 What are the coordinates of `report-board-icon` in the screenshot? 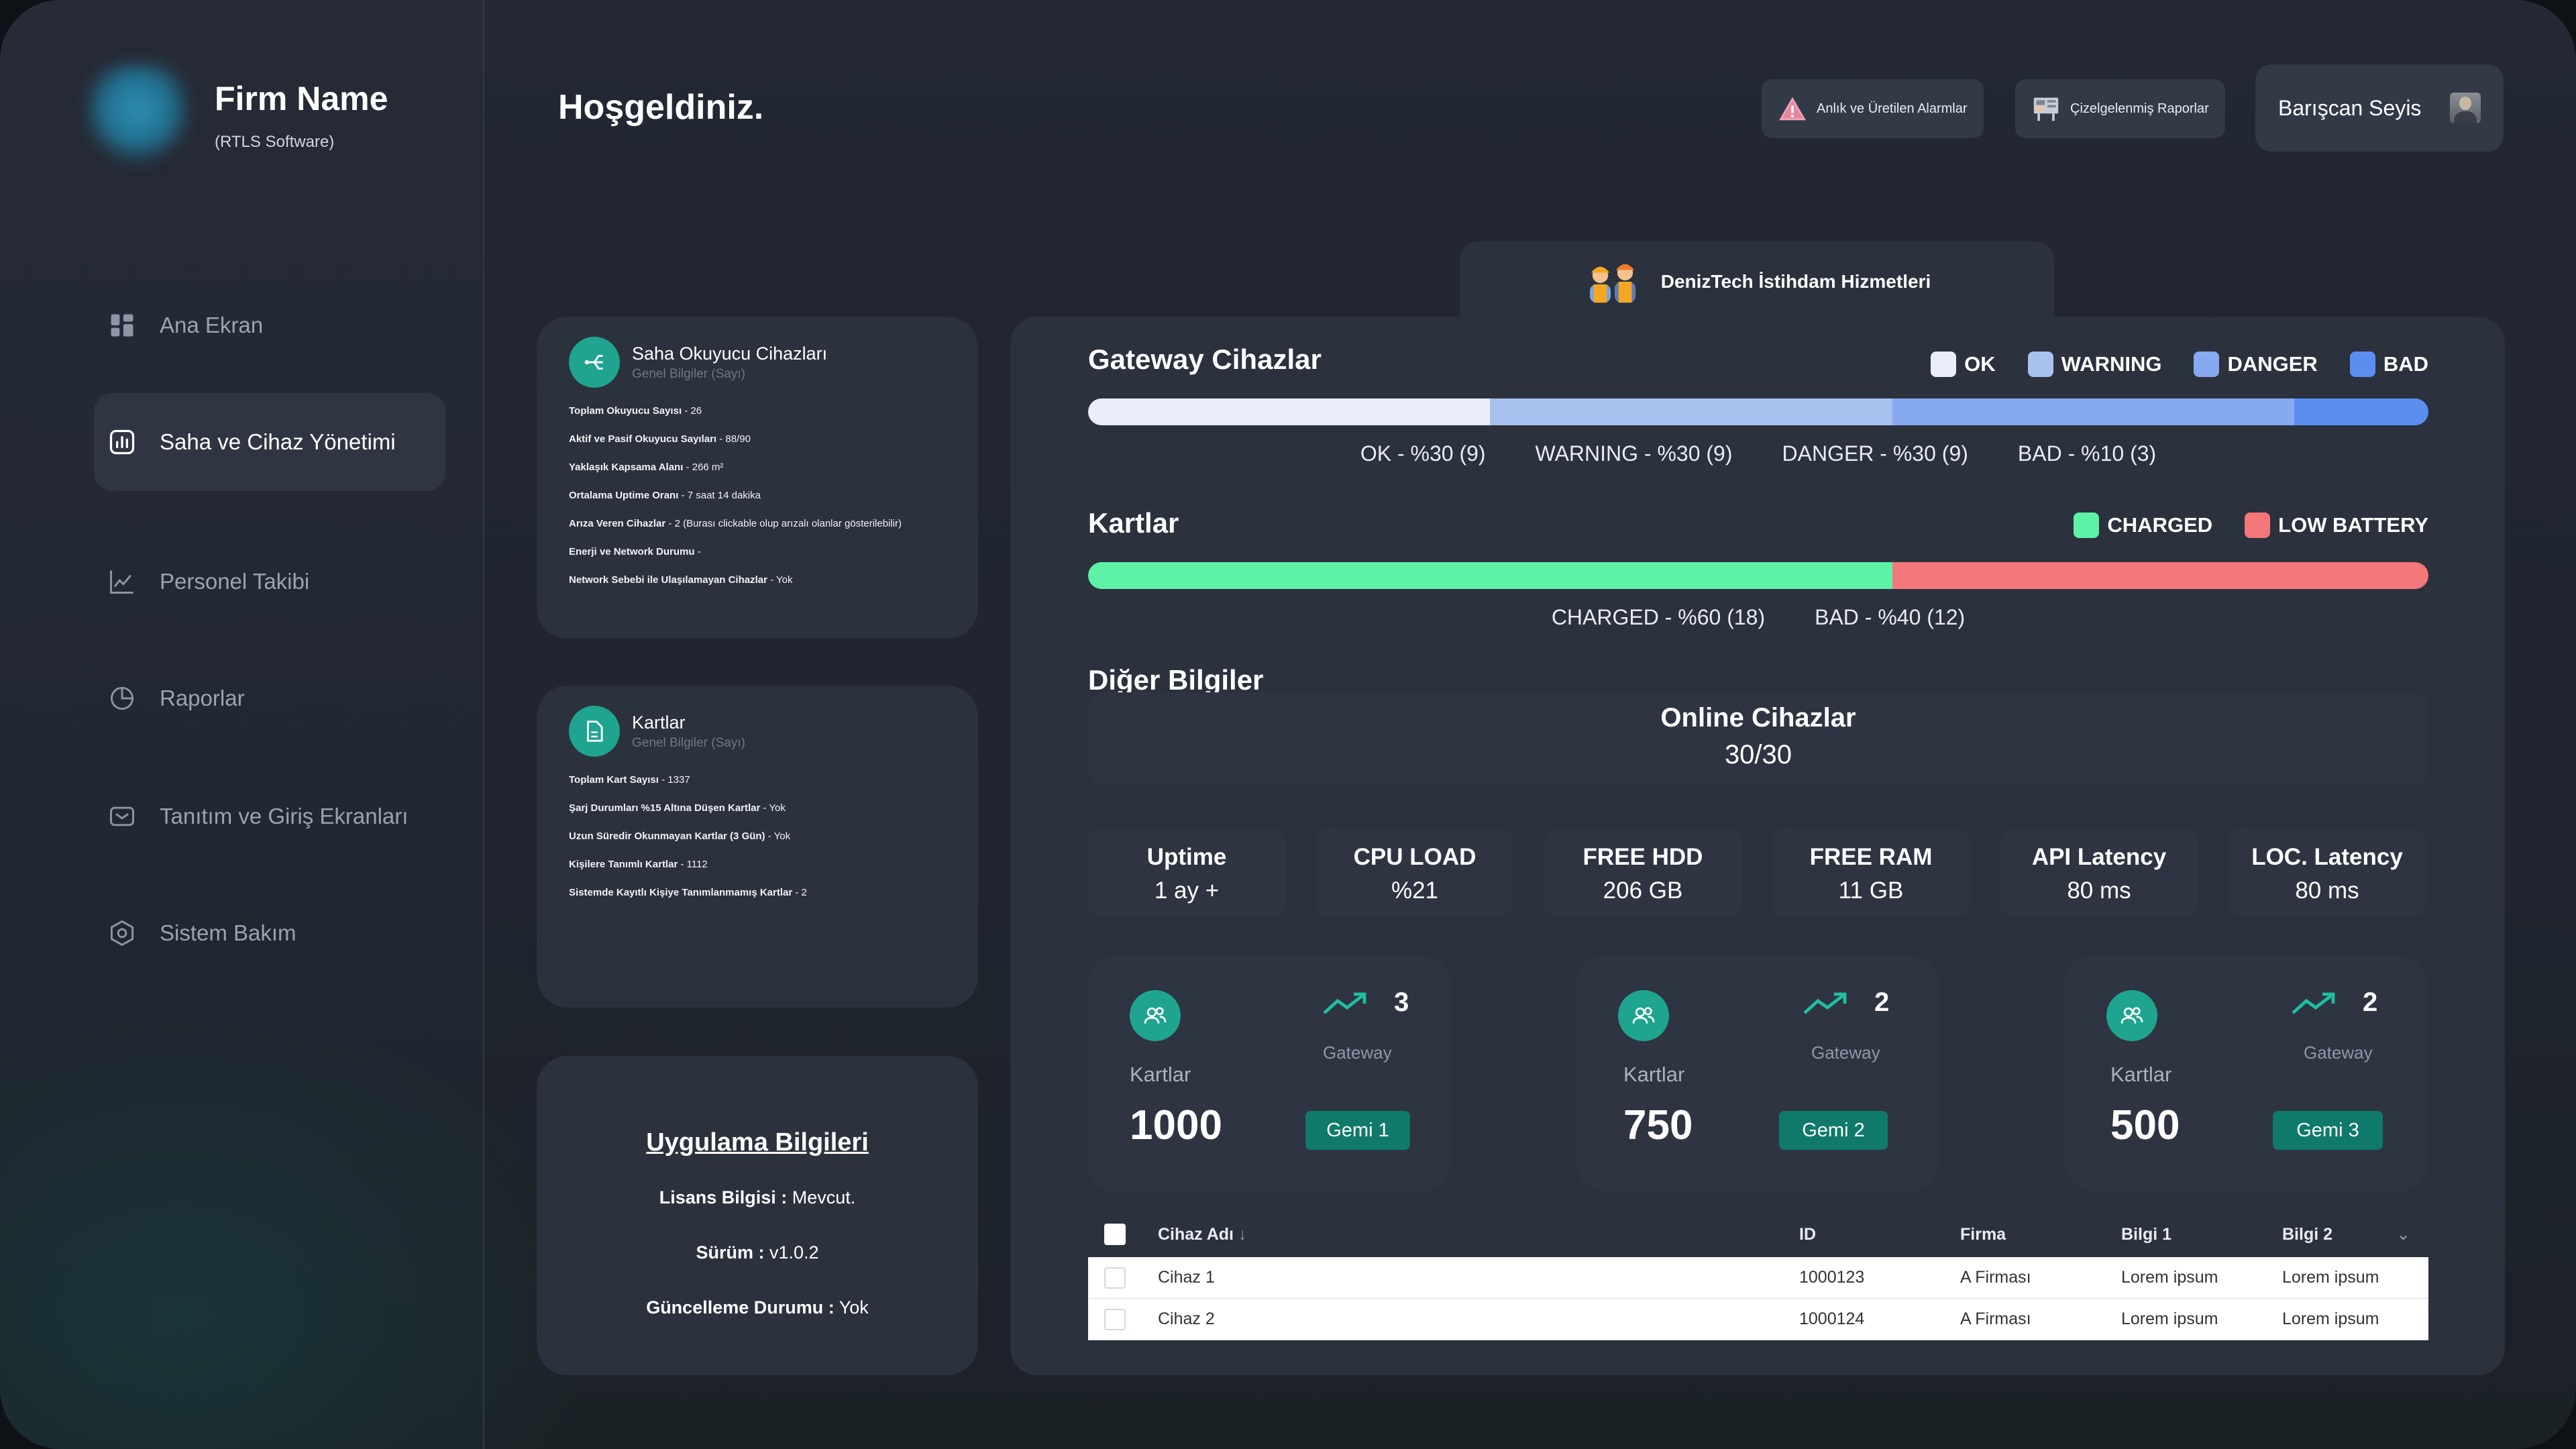 It's located at (2046, 109).